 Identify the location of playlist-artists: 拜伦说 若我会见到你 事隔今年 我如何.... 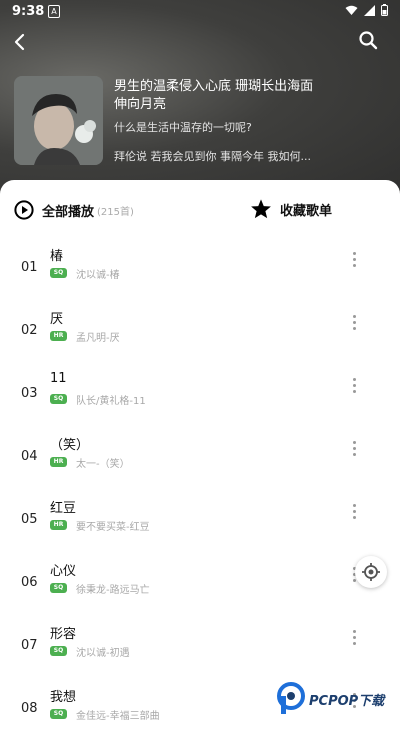
(212, 156).